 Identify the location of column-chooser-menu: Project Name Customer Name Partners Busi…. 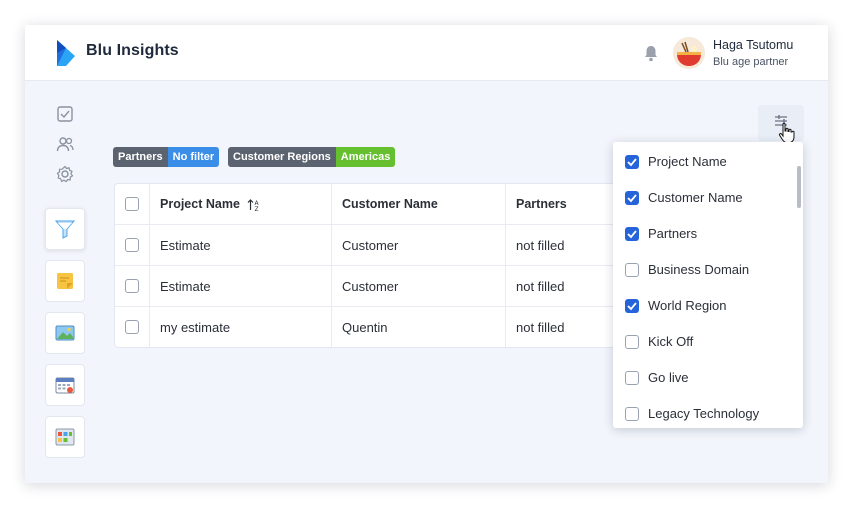
(708, 285).